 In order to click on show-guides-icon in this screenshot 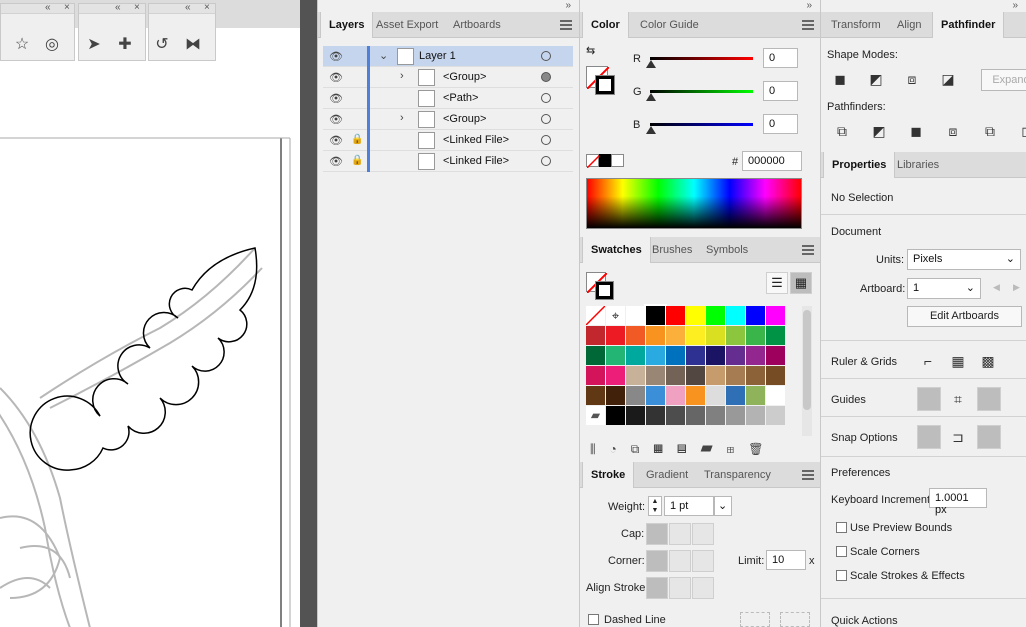, I will do `click(929, 399)`.